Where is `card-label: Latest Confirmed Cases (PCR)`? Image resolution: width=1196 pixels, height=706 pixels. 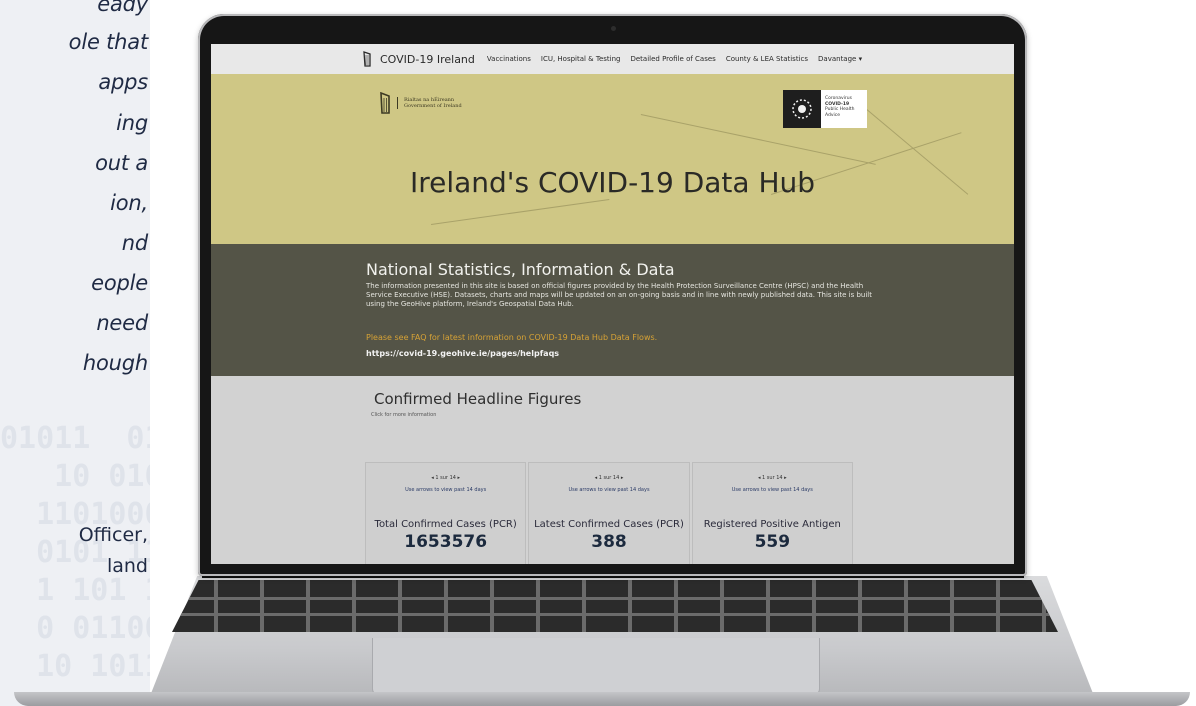 card-label: Latest Confirmed Cases (PCR) is located at coordinates (609, 524).